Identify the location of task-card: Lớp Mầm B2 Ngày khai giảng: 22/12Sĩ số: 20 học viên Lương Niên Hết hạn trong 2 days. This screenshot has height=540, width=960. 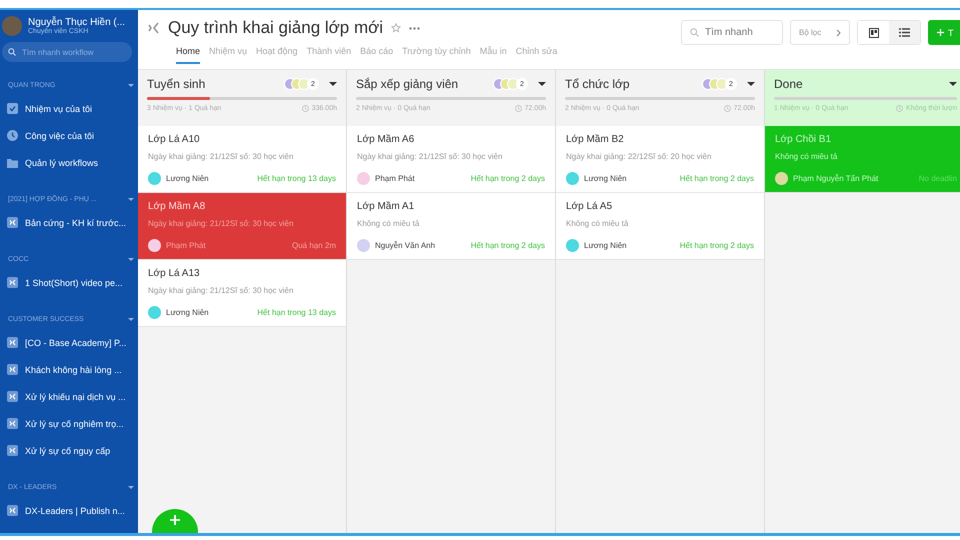
(660, 159).